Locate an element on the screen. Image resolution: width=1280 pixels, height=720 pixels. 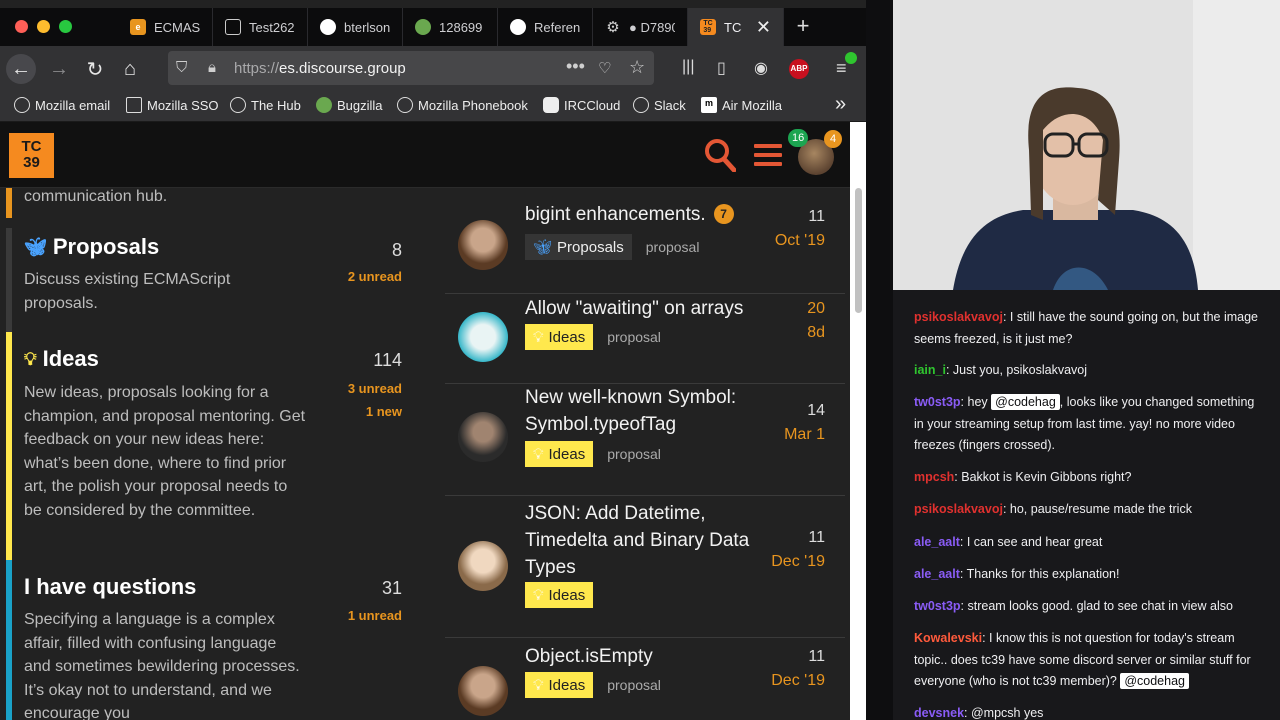
activity-date: 8d is located at coordinates (816, 333).